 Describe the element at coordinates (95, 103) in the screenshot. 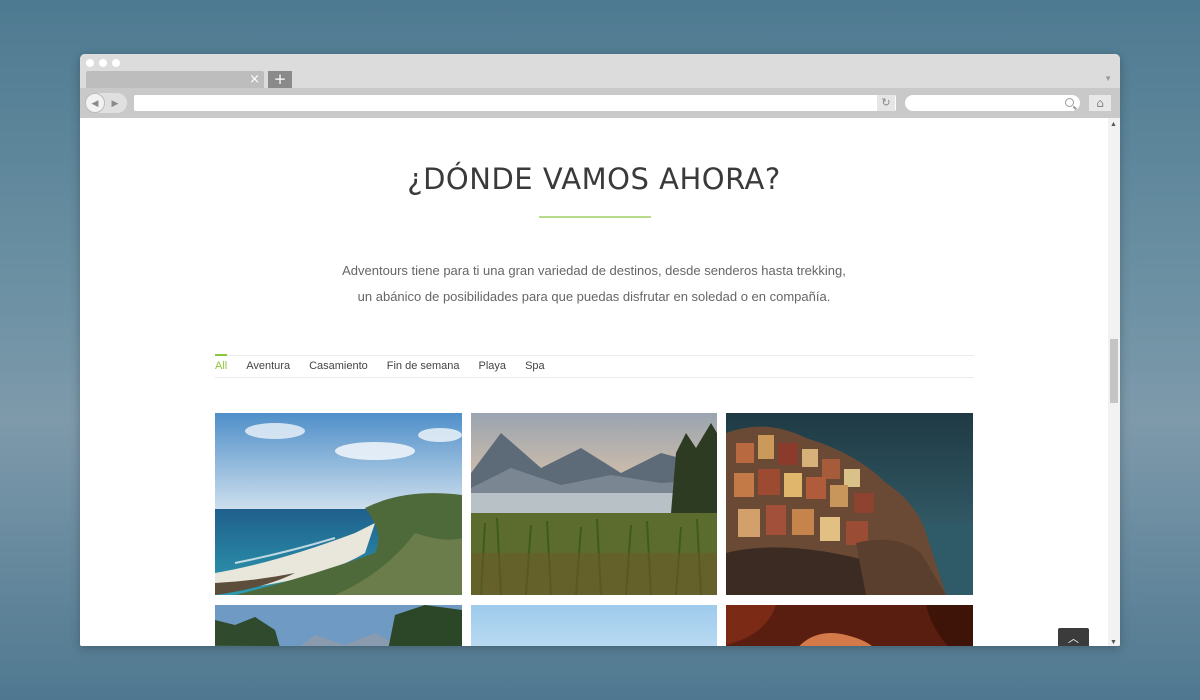

I see `back-icon: ◀` at that location.